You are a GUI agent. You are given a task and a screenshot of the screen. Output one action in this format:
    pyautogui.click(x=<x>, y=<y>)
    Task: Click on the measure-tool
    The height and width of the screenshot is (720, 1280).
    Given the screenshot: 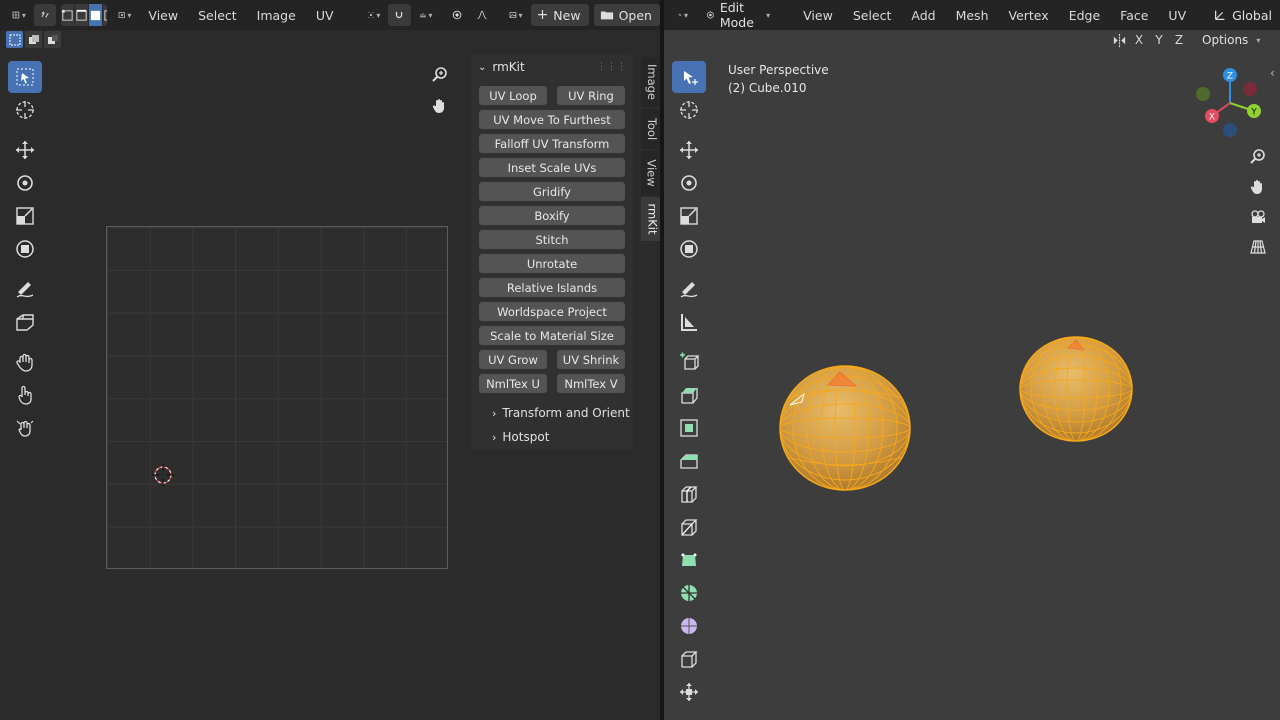 What is the action you would take?
    pyautogui.click(x=689, y=322)
    